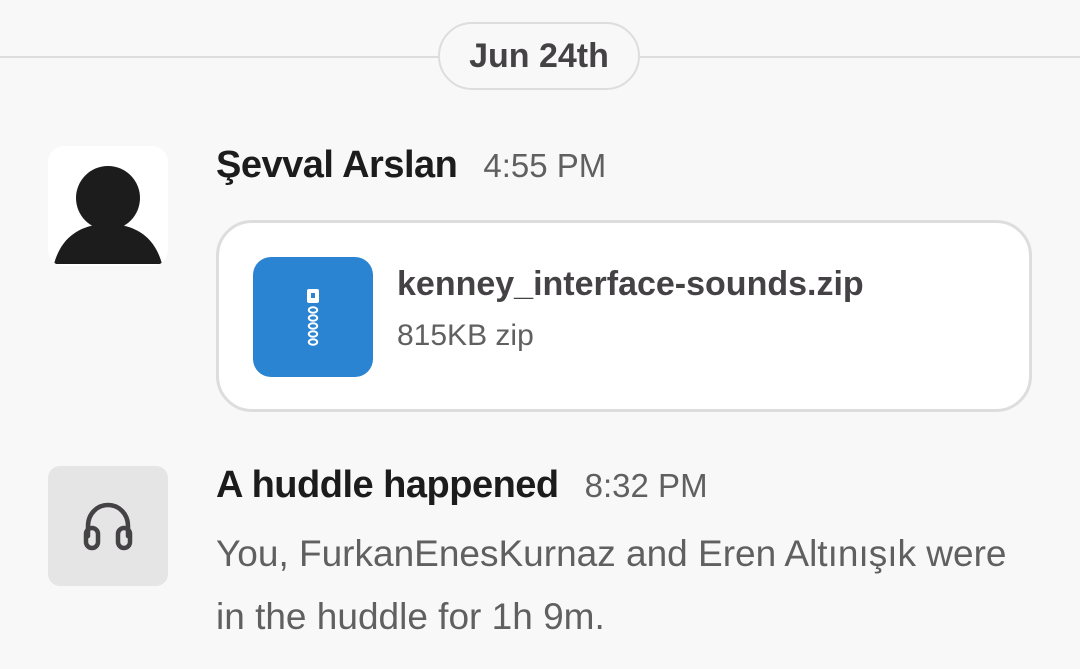  What do you see at coordinates (313, 317) in the screenshot?
I see `zip-file-icon` at bounding box center [313, 317].